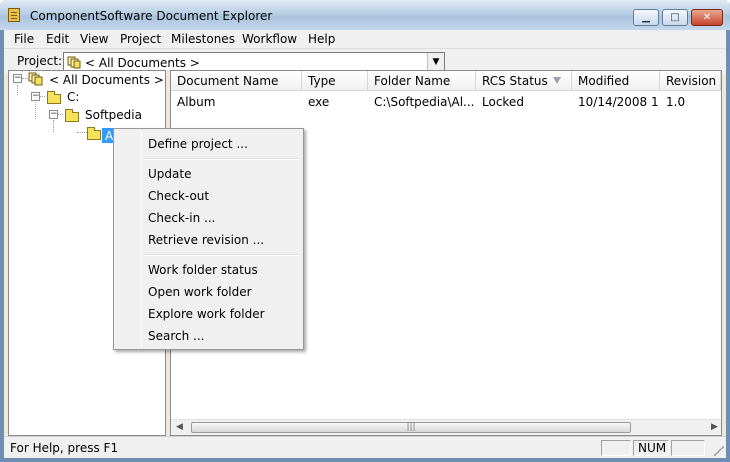  I want to click on menu-item-work-folder-status: Work folder status, so click(208, 270).